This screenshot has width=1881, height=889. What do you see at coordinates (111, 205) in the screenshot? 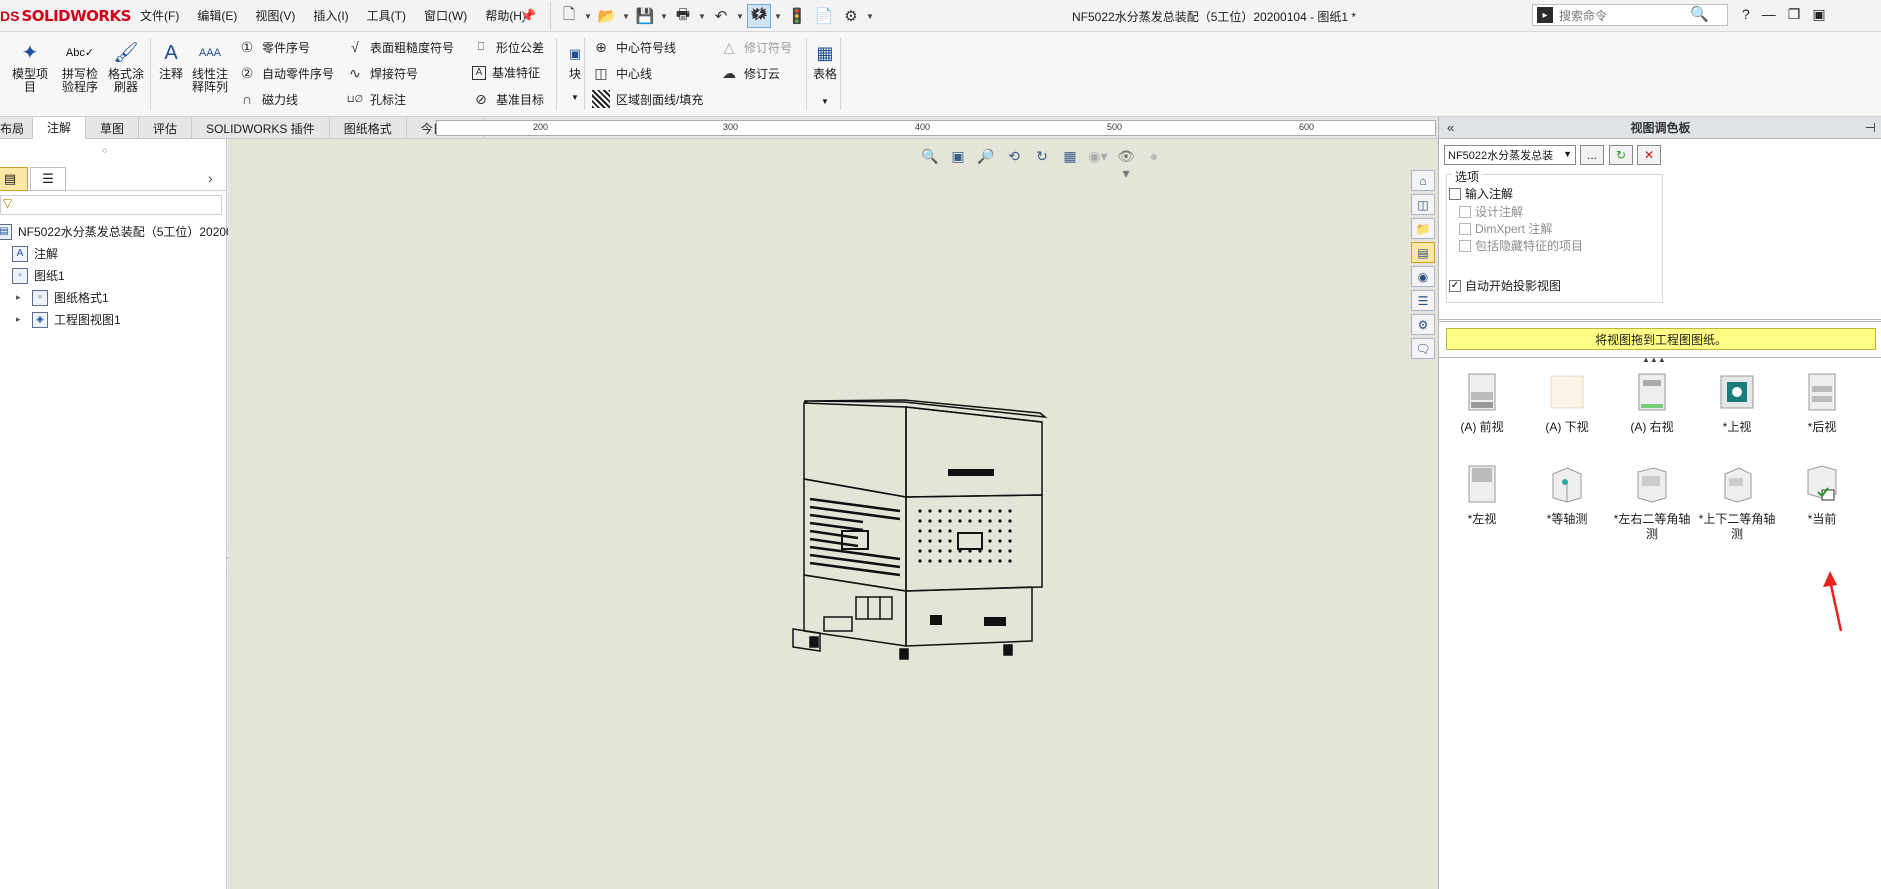
I see `tree-filter-input: ▽` at bounding box center [111, 205].